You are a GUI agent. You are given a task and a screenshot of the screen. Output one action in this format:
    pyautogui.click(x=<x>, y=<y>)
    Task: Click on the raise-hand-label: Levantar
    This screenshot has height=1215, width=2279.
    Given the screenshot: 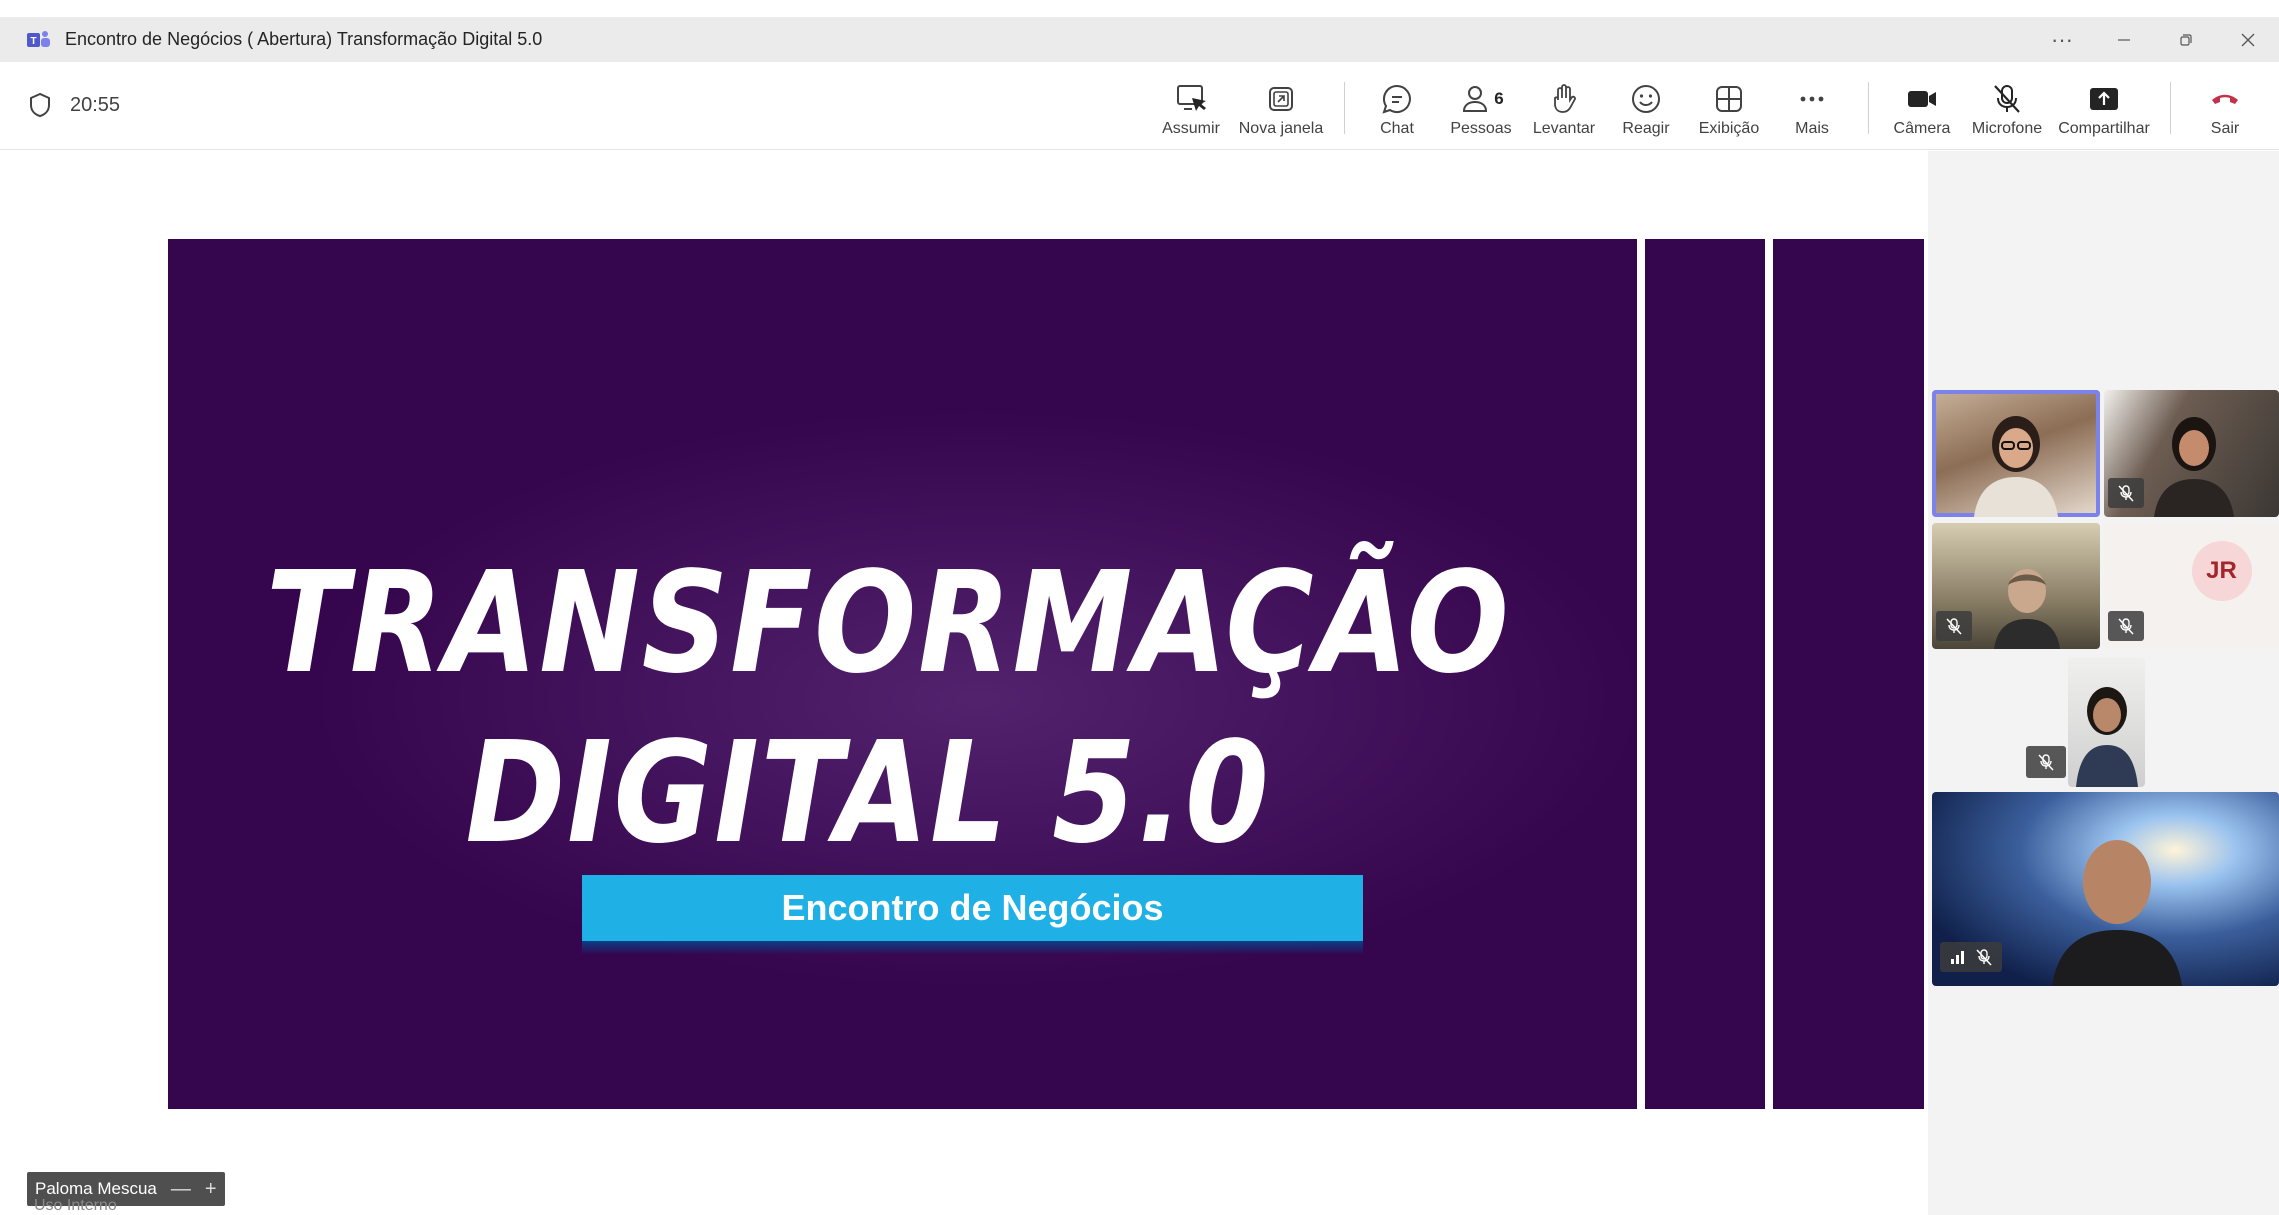 What is the action you would take?
    pyautogui.click(x=1564, y=128)
    